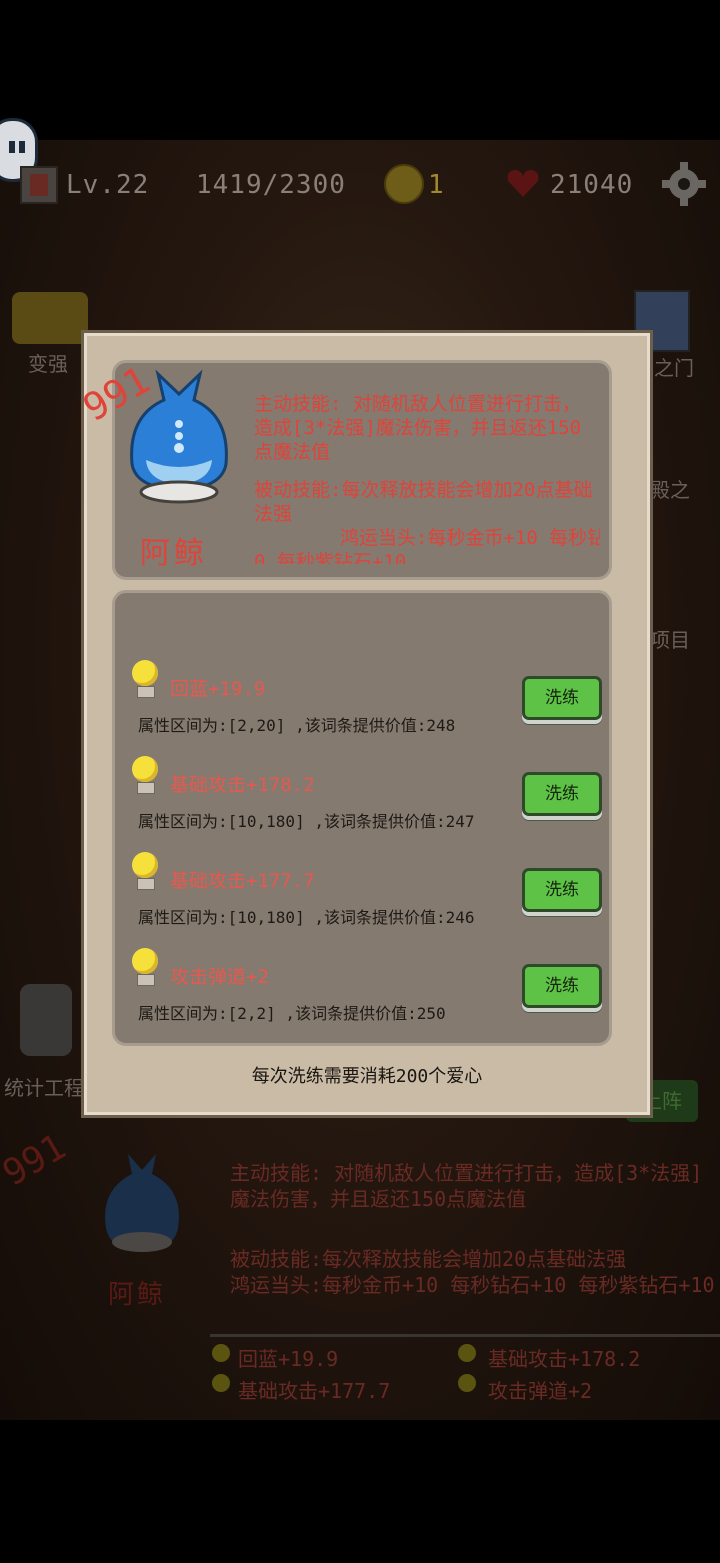 The height and width of the screenshot is (1563, 720). Describe the element at coordinates (684, 184) in the screenshot. I see `gear-icon` at that location.